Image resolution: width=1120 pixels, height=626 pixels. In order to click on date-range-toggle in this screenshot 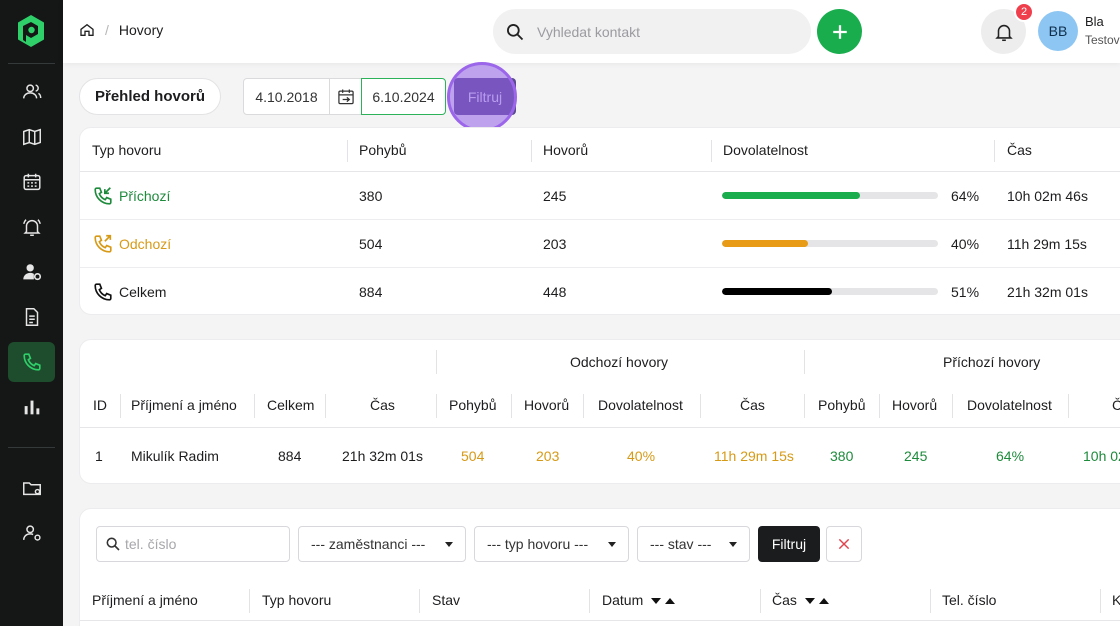, I will do `click(345, 96)`.